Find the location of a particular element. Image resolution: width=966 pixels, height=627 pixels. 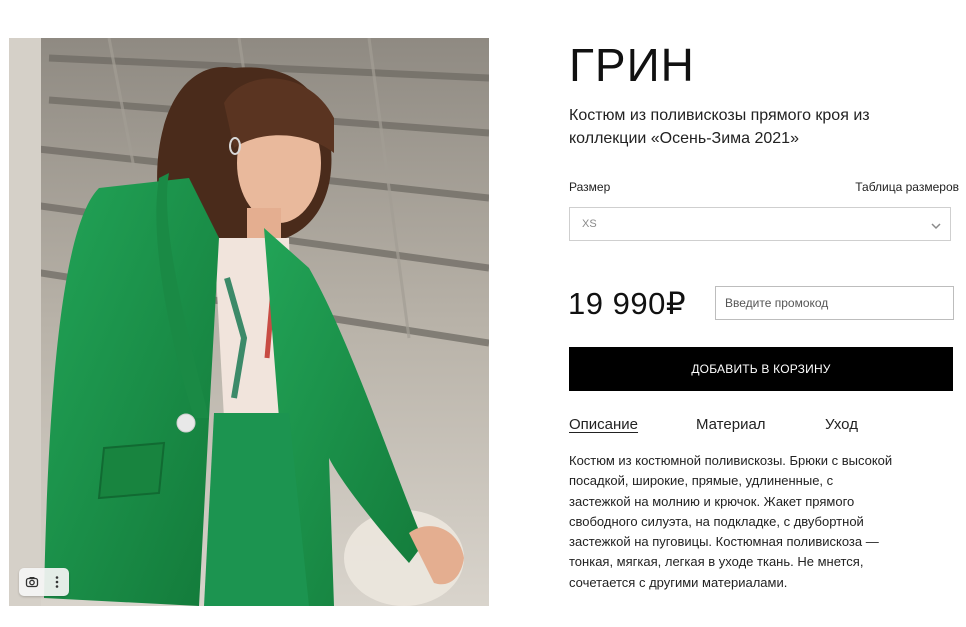

size-label: Размер is located at coordinates (590, 187).